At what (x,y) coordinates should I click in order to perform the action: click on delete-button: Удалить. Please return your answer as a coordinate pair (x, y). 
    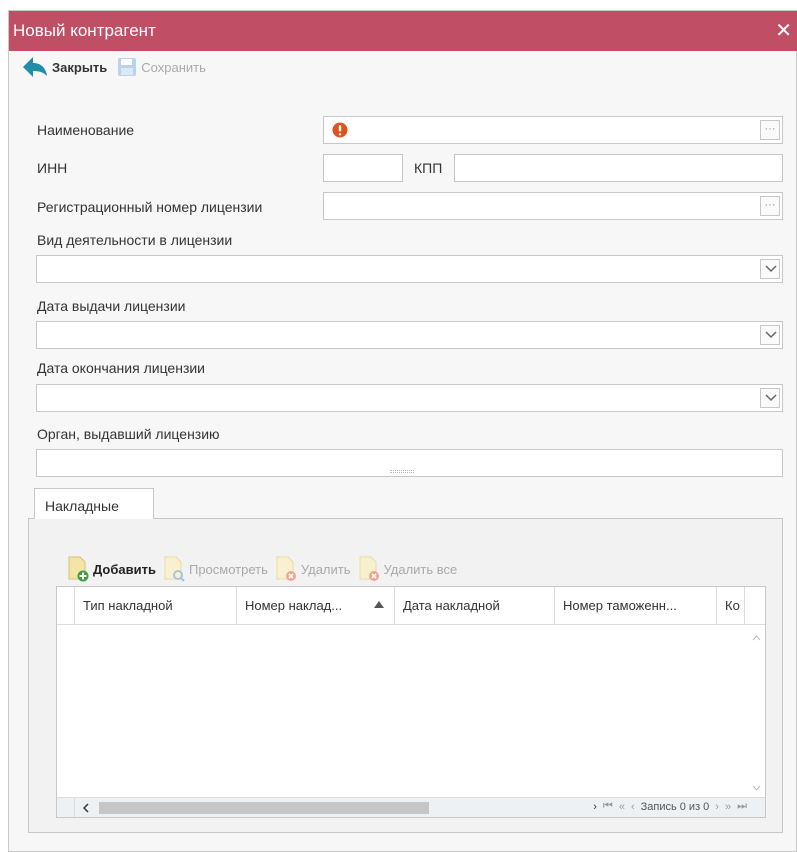
    Looking at the image, I should click on (312, 569).